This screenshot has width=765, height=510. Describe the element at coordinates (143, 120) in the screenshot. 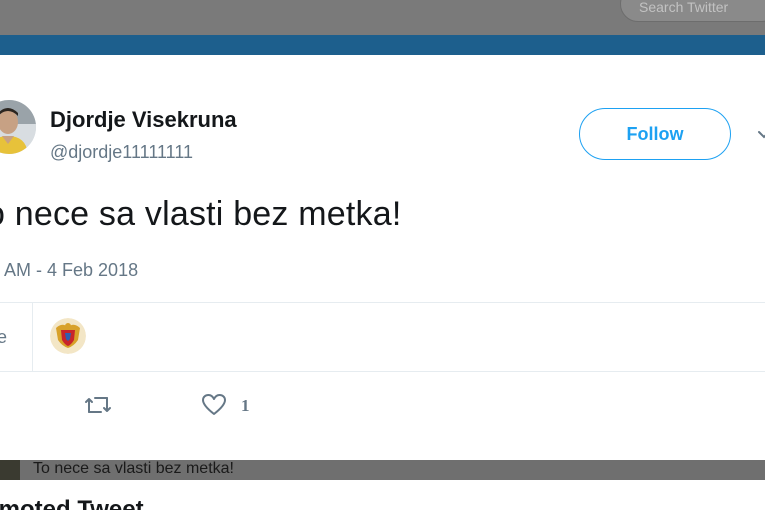

I see `display-name: Djordje Visekruna` at that location.